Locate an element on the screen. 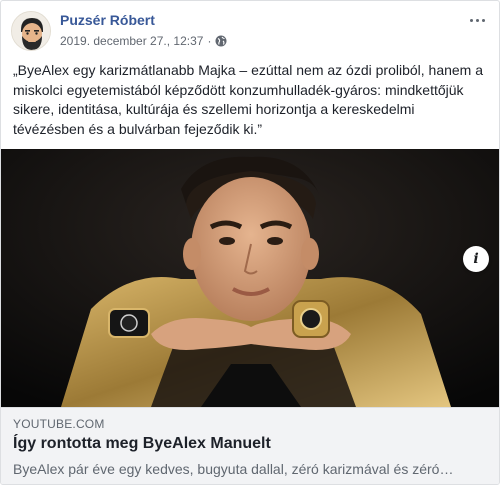  more-options-icon is located at coordinates (477, 20).